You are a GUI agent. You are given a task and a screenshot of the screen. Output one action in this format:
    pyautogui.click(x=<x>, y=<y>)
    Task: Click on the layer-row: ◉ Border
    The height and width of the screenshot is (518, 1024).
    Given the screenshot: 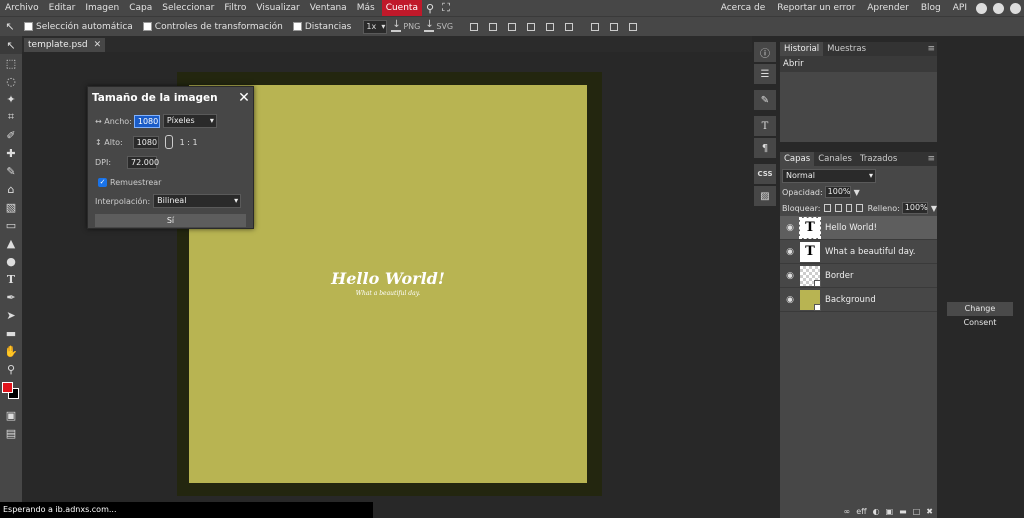 What is the action you would take?
    pyautogui.click(x=858, y=276)
    